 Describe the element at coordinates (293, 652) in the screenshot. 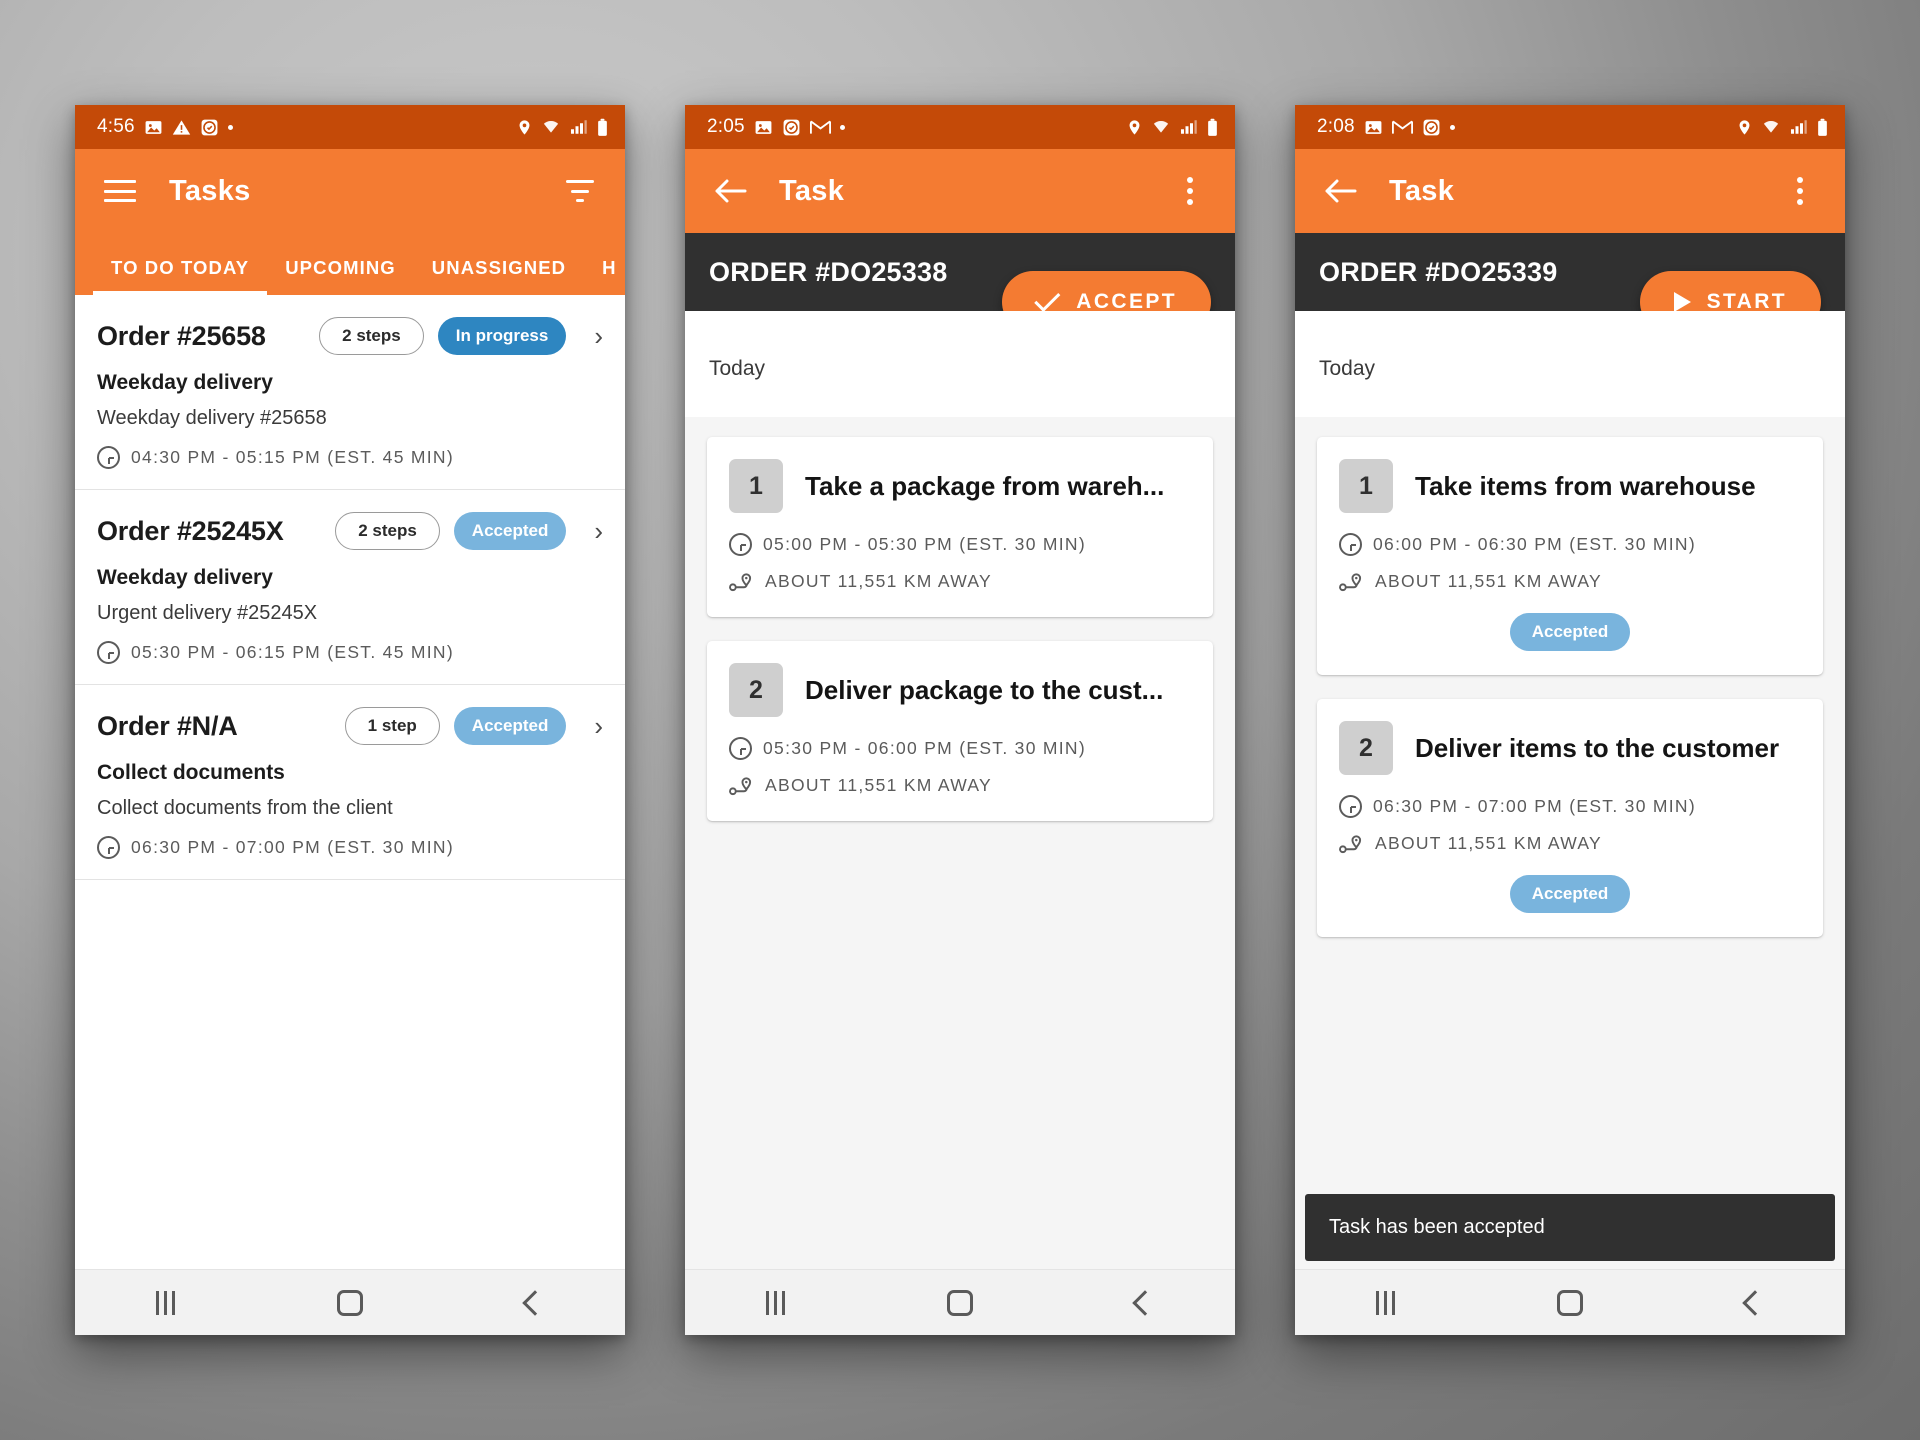

I see `task-time-text: 05:30 PM - 06:15 PM (EST. 45 MIN)` at that location.